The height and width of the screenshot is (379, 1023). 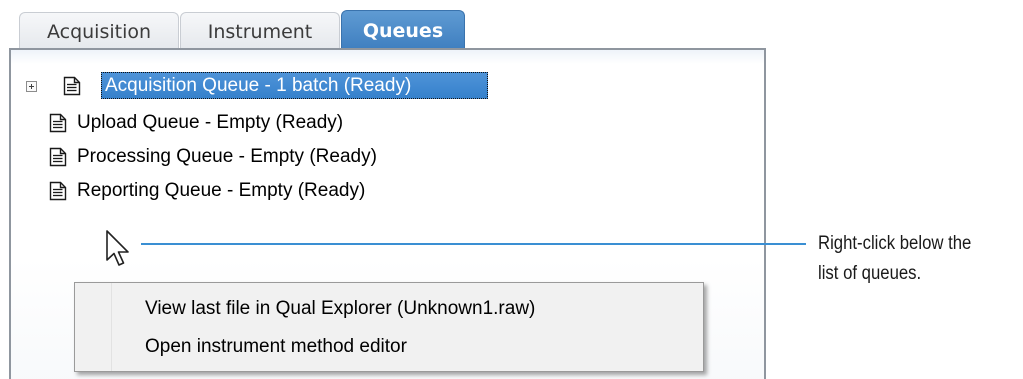 What do you see at coordinates (908, 259) in the screenshot?
I see `callout-annotation: Right-click below the list of queues.` at bounding box center [908, 259].